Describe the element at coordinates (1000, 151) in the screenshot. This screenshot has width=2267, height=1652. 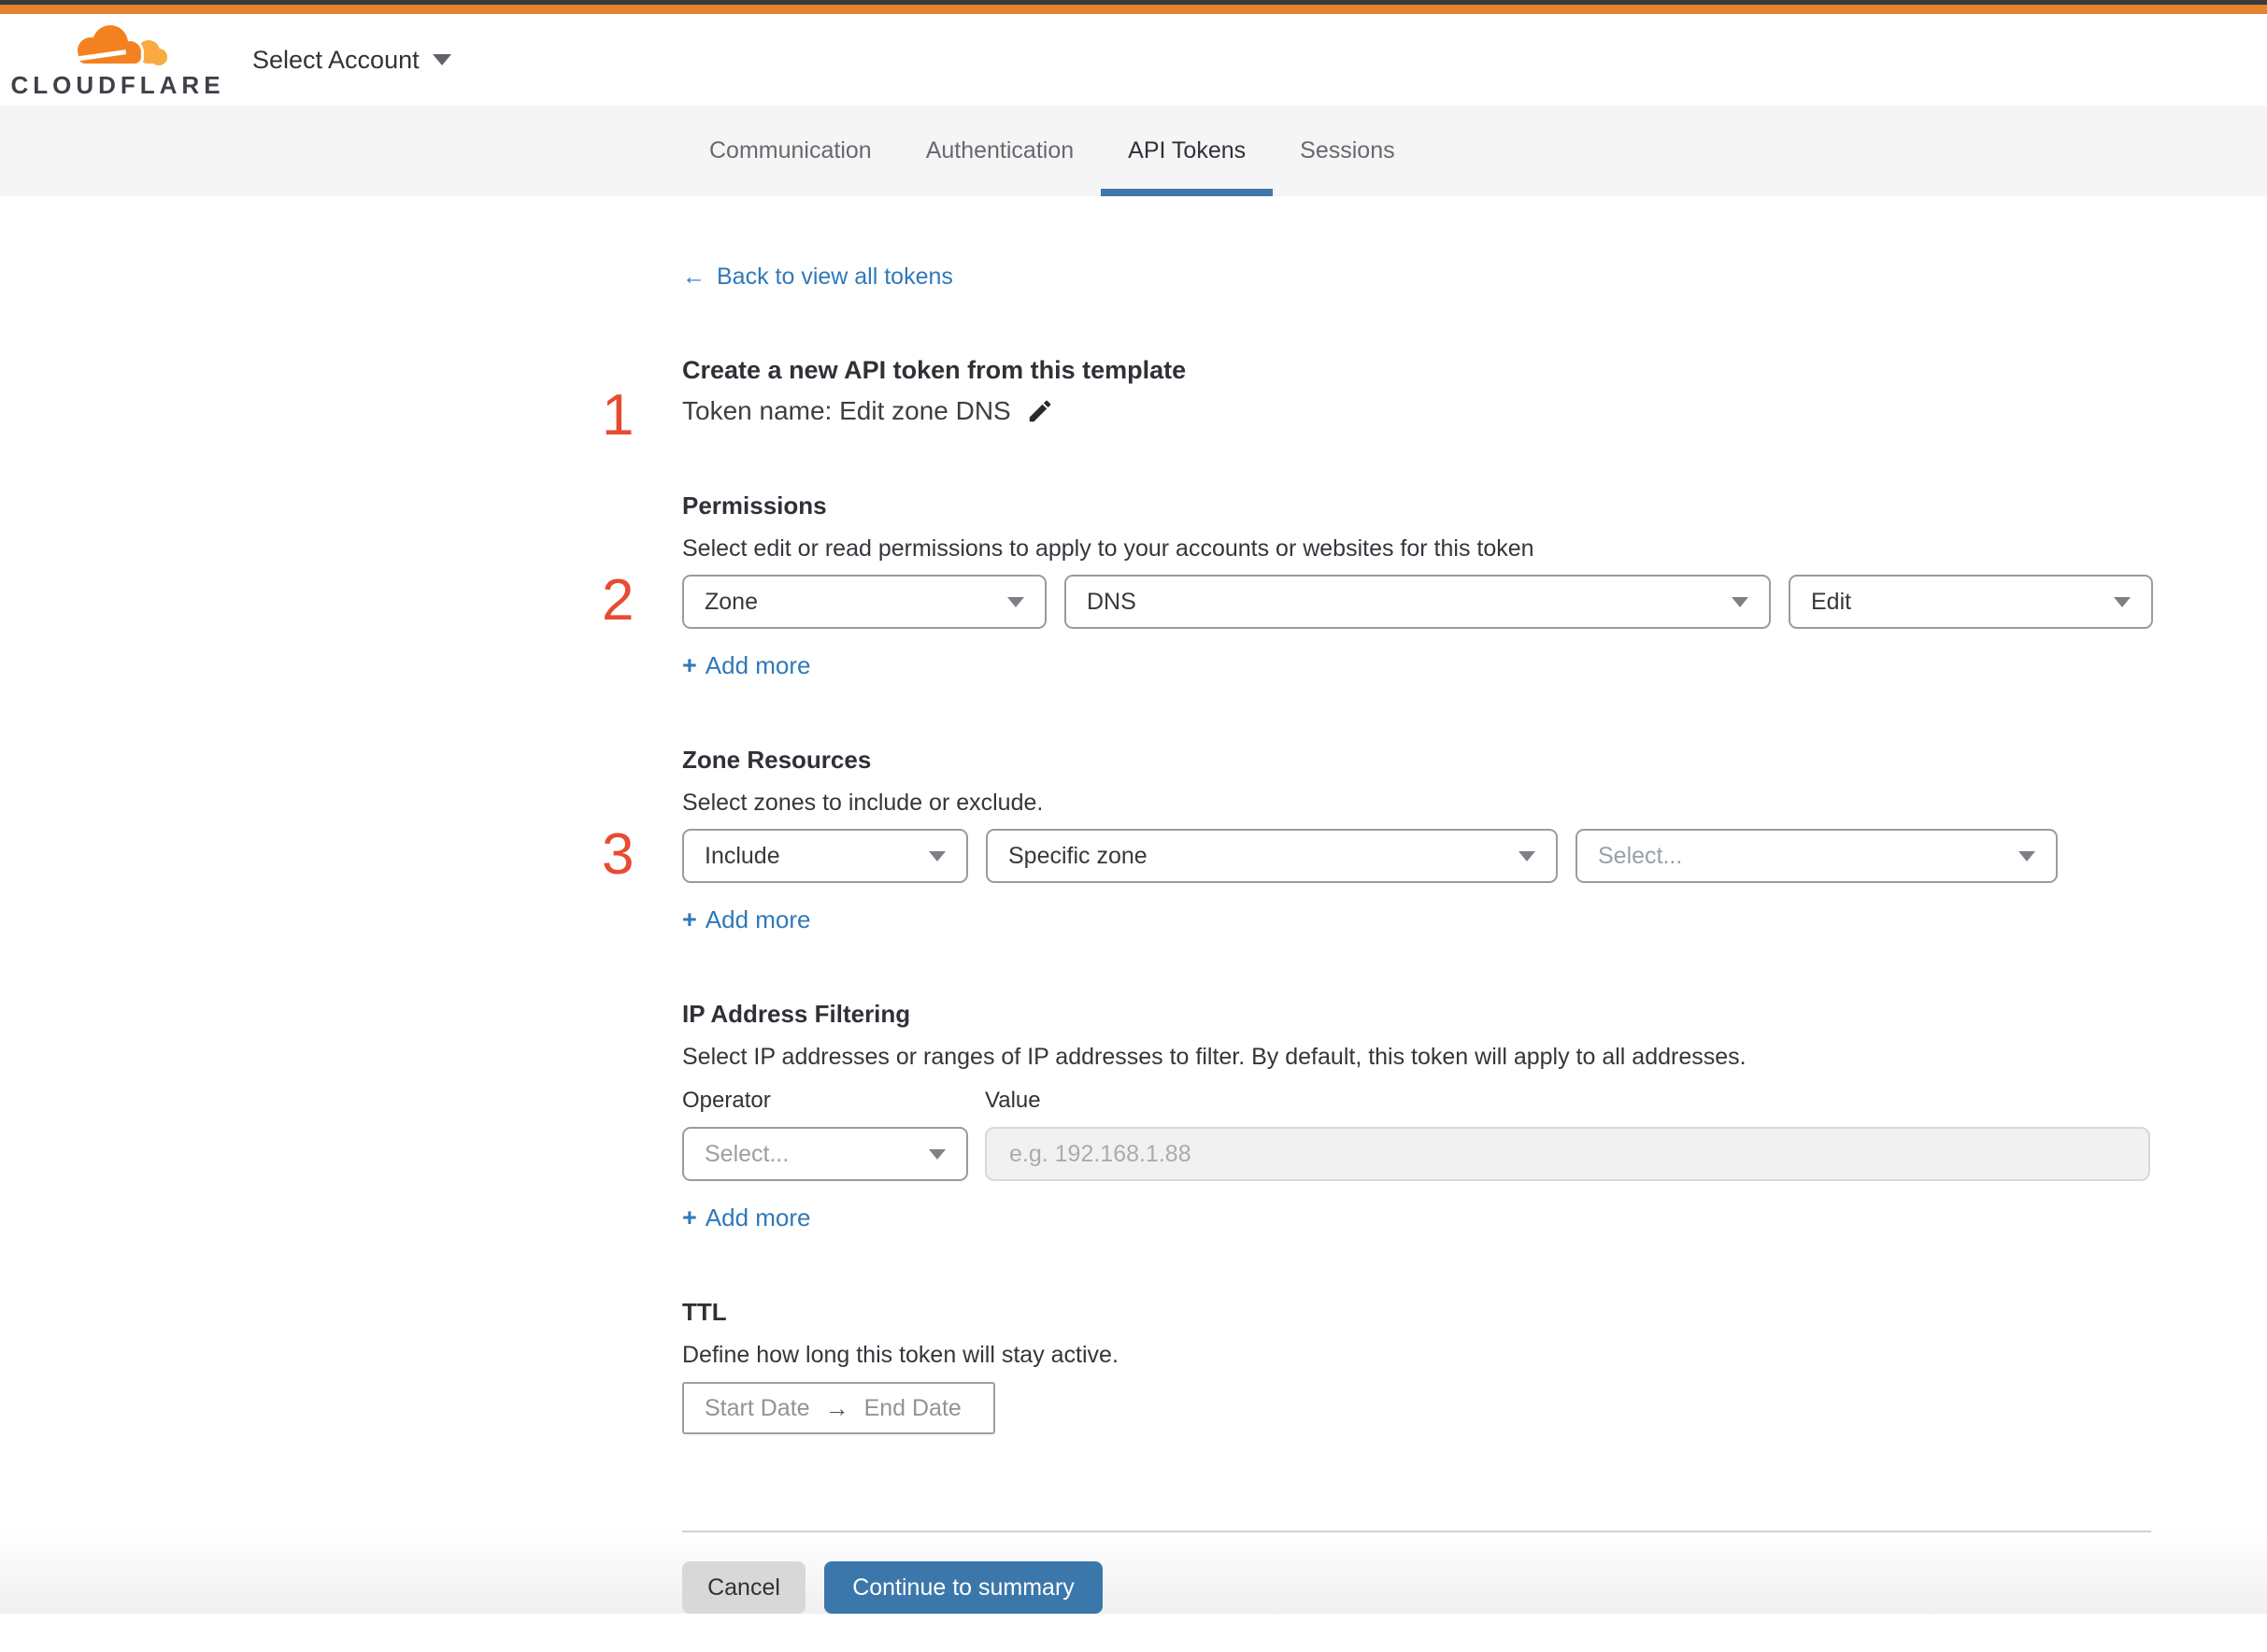
I see `tab-authentication: Authentication` at that location.